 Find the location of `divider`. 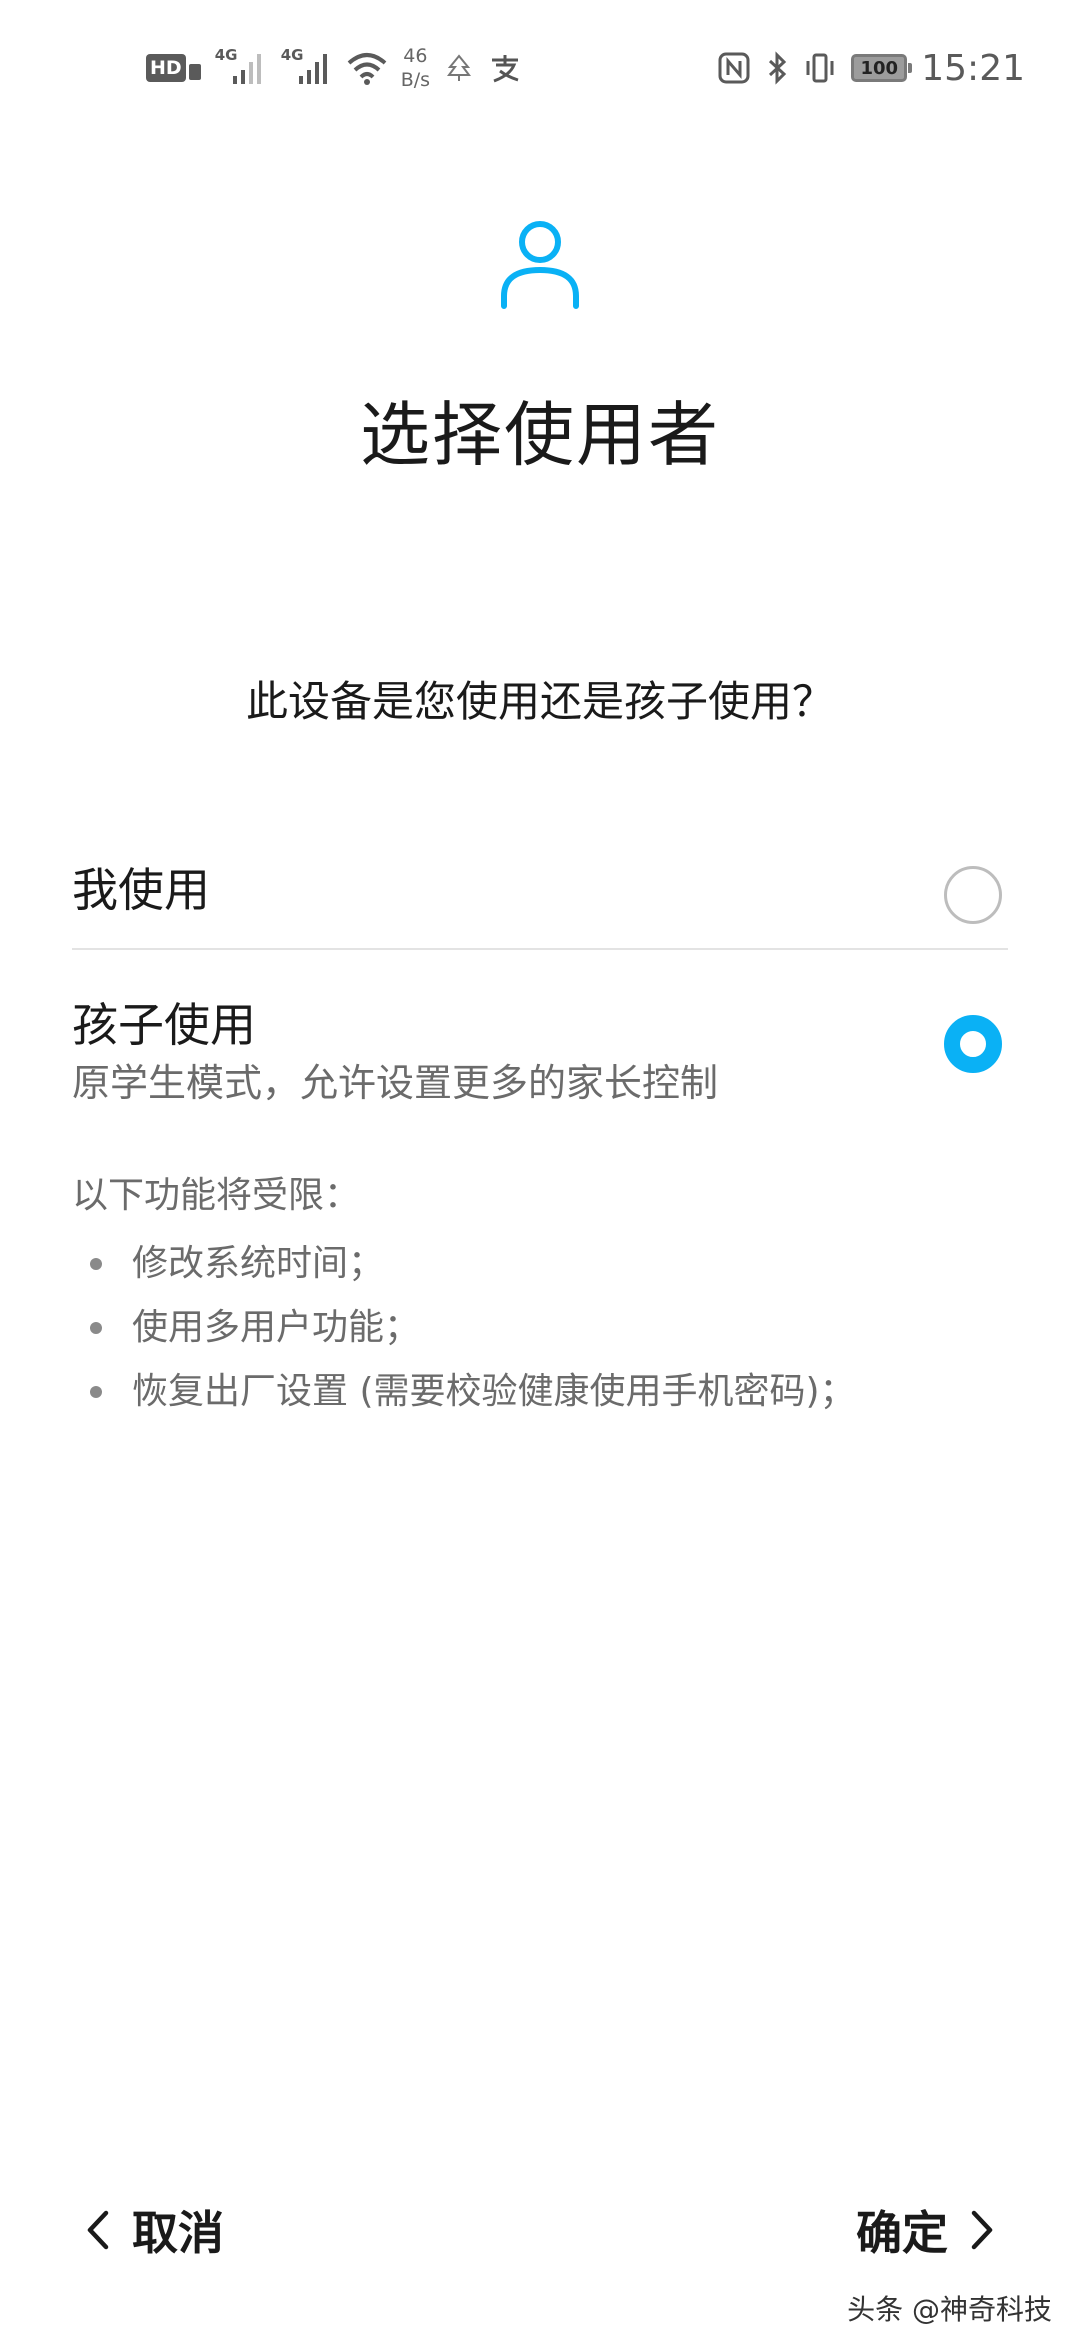

divider is located at coordinates (540, 949).